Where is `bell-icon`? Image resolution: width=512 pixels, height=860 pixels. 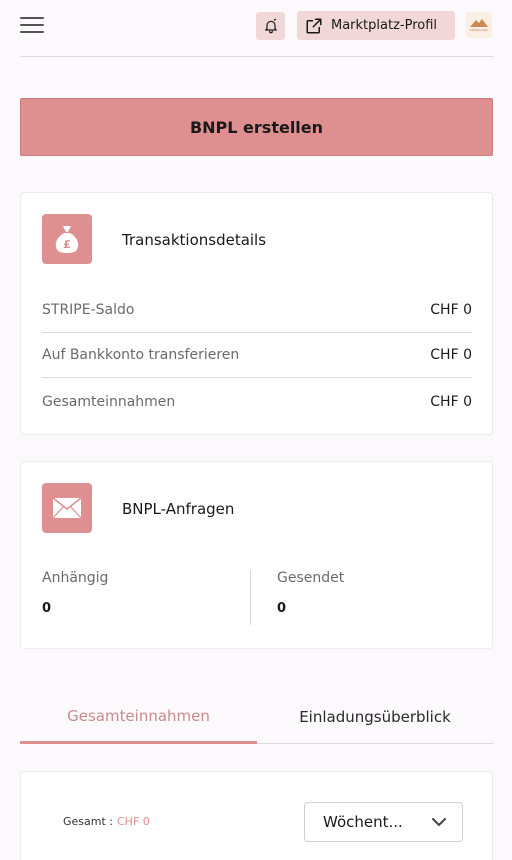
bell-icon is located at coordinates (270, 26).